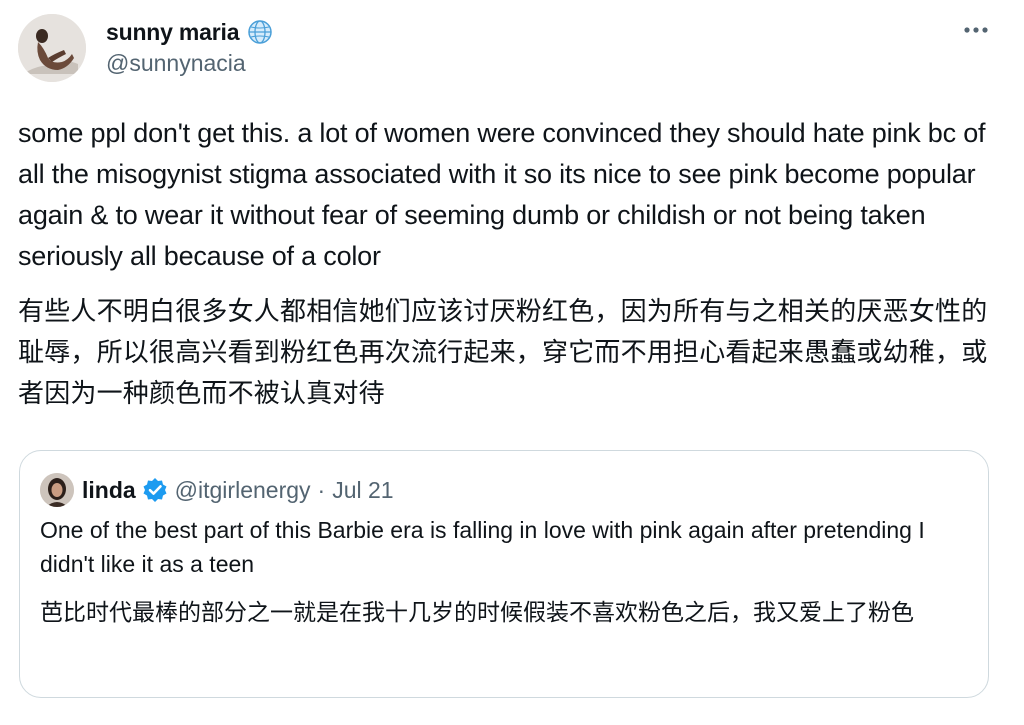  I want to click on globe-icon, so click(260, 32).